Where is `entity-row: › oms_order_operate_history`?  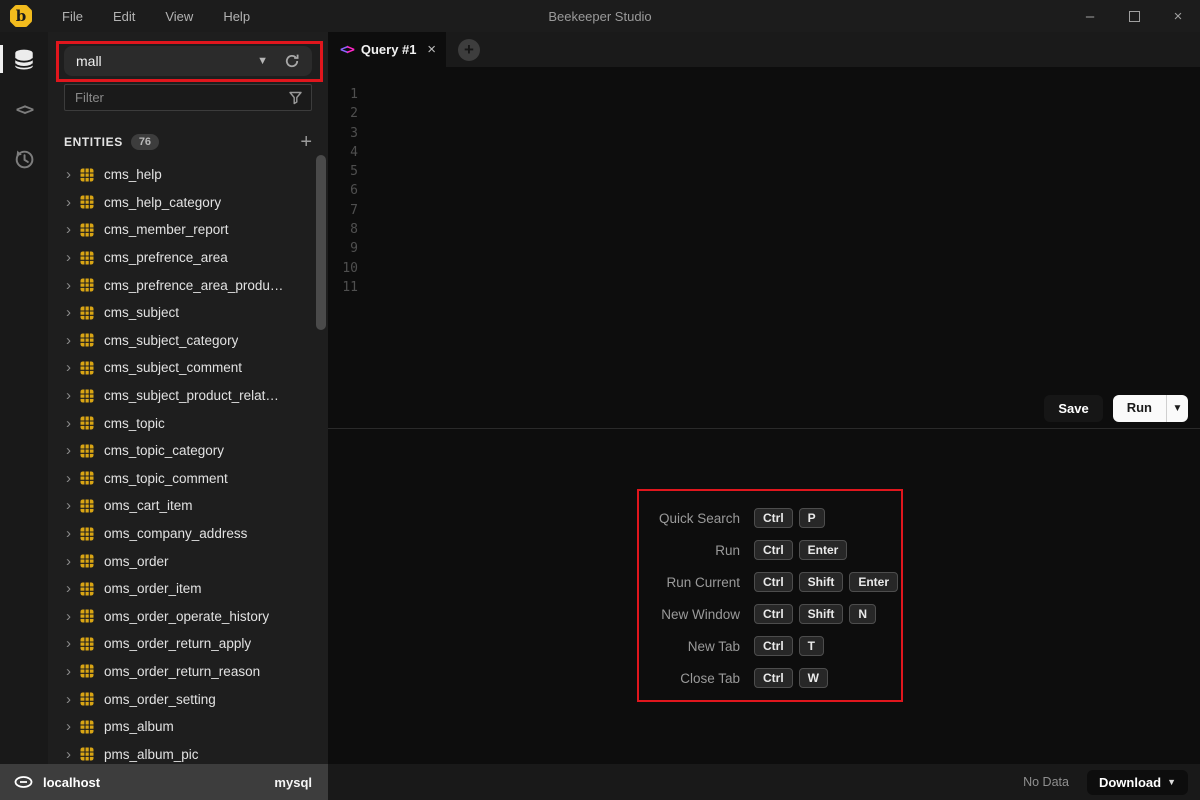
entity-row: › oms_order_operate_history is located at coordinates (188, 617).